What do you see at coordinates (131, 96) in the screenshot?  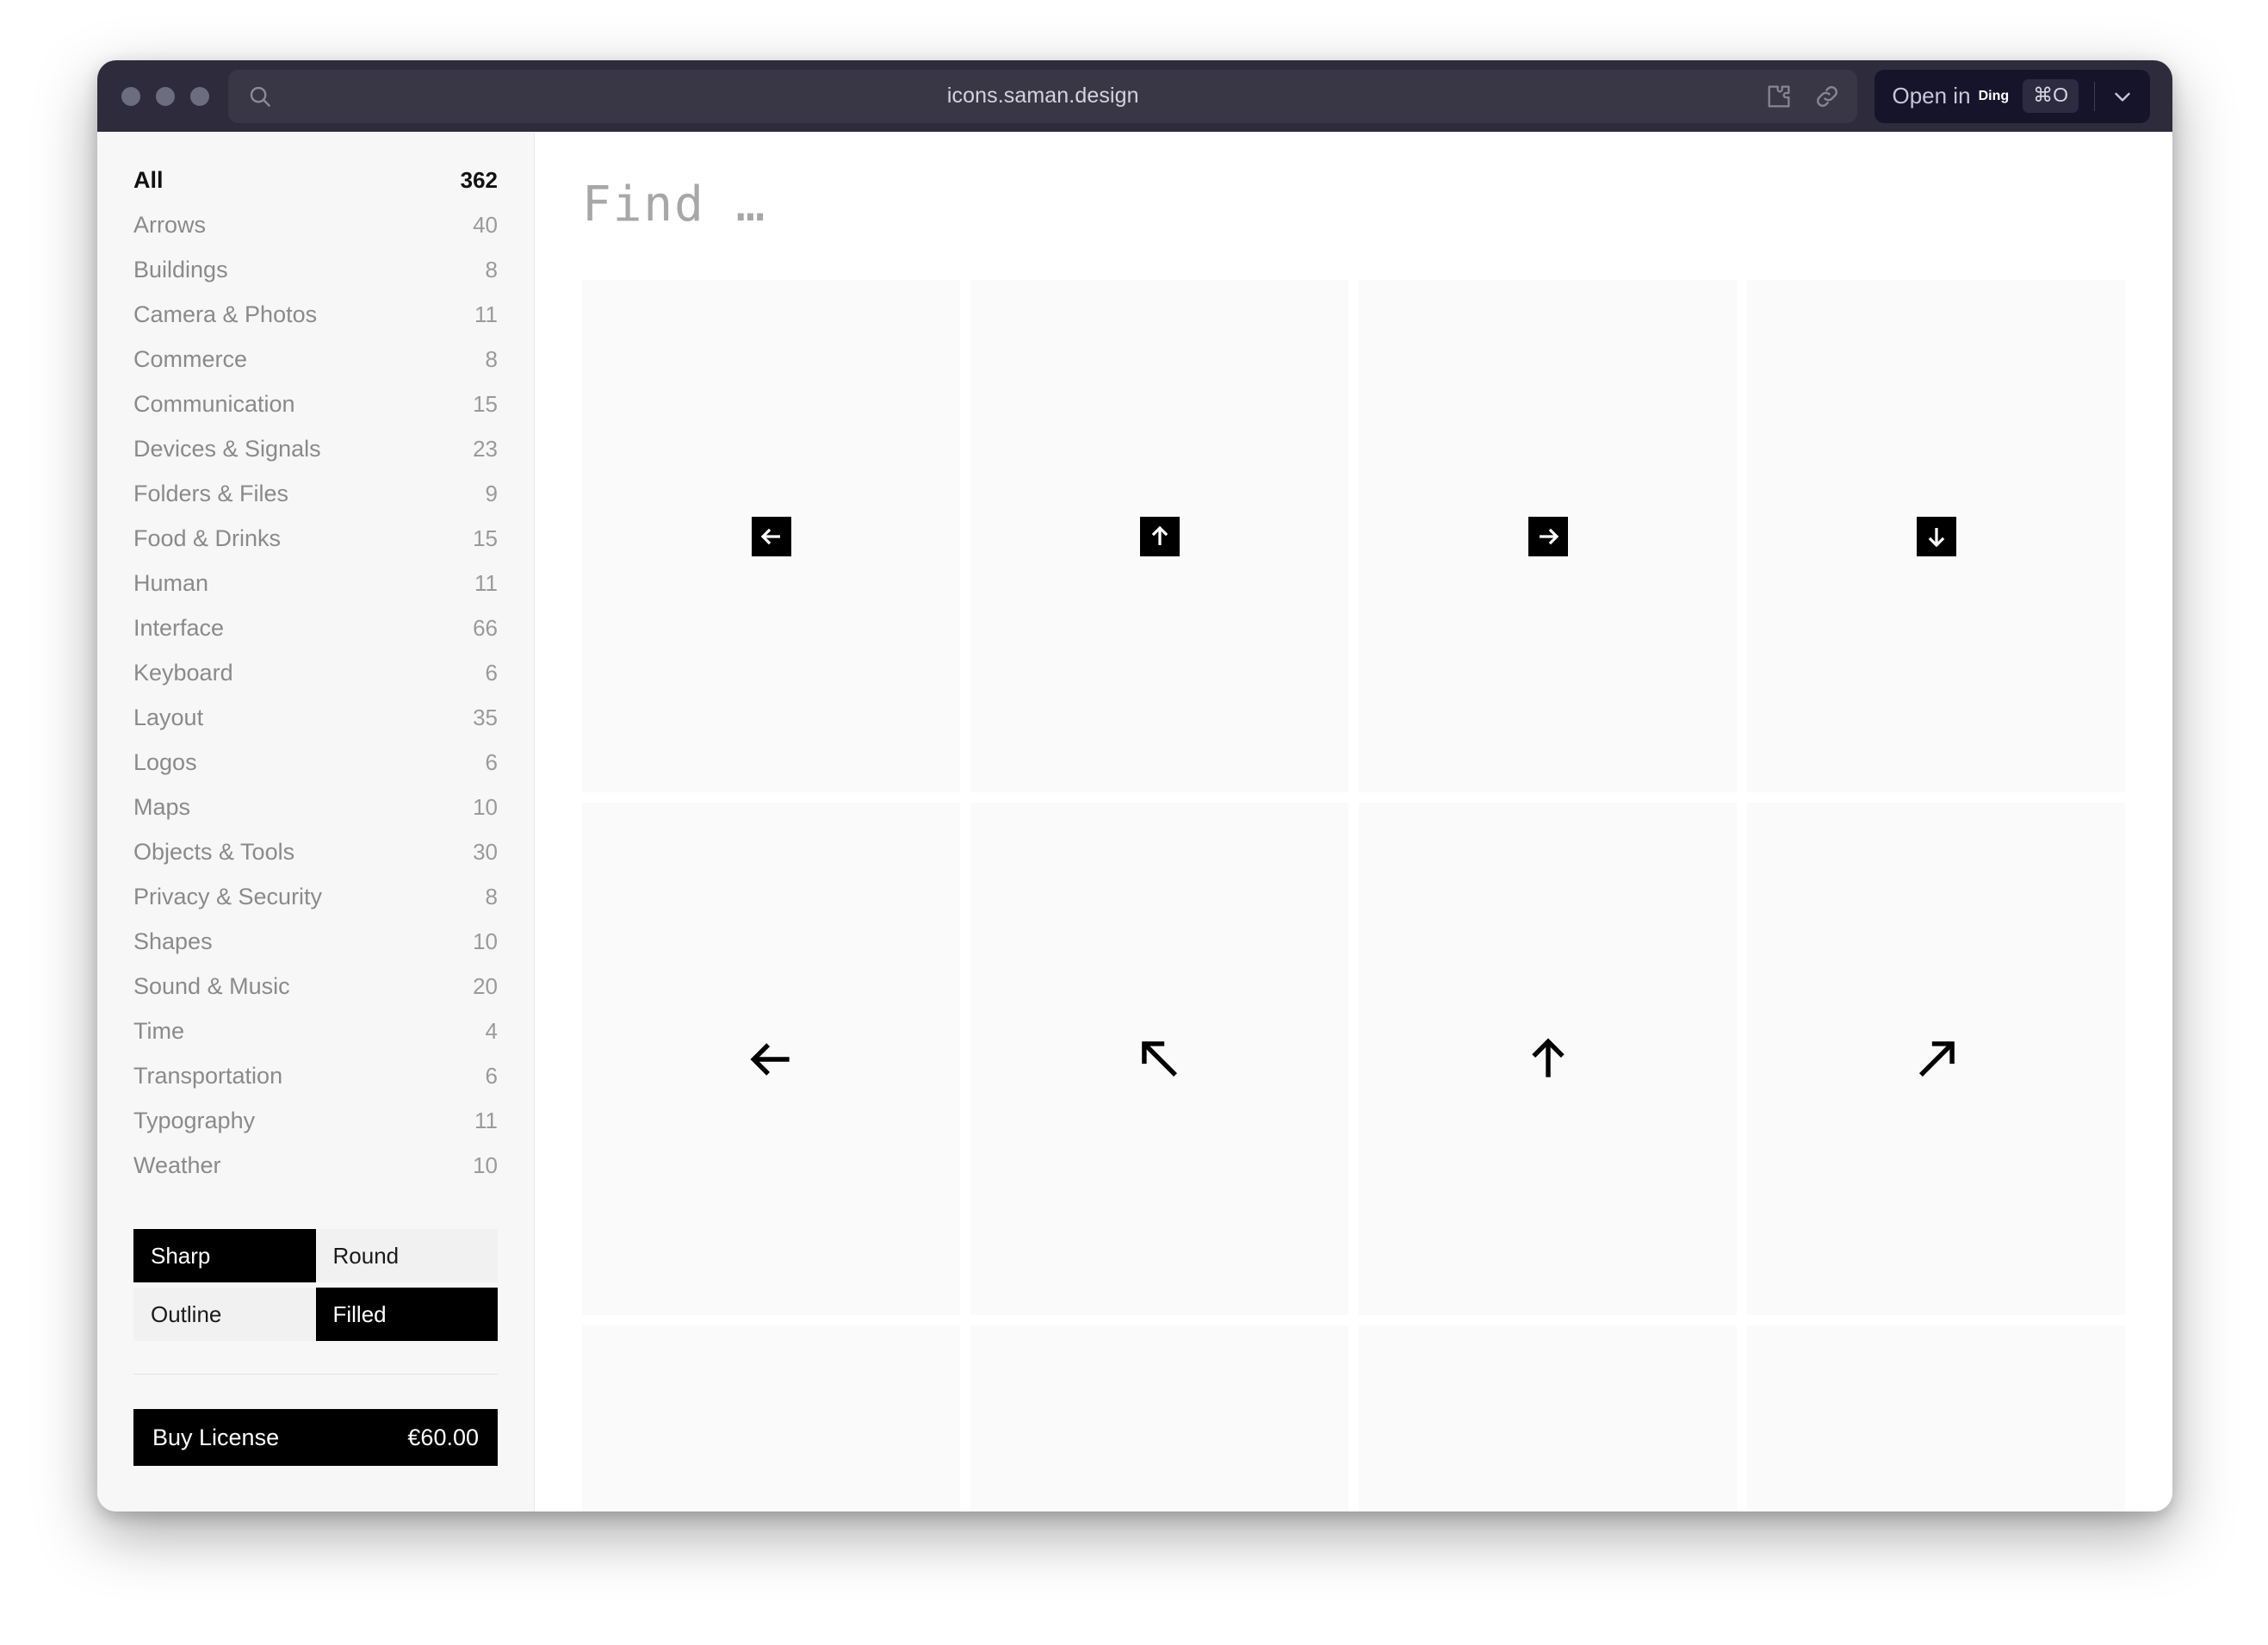 I see `close-button` at bounding box center [131, 96].